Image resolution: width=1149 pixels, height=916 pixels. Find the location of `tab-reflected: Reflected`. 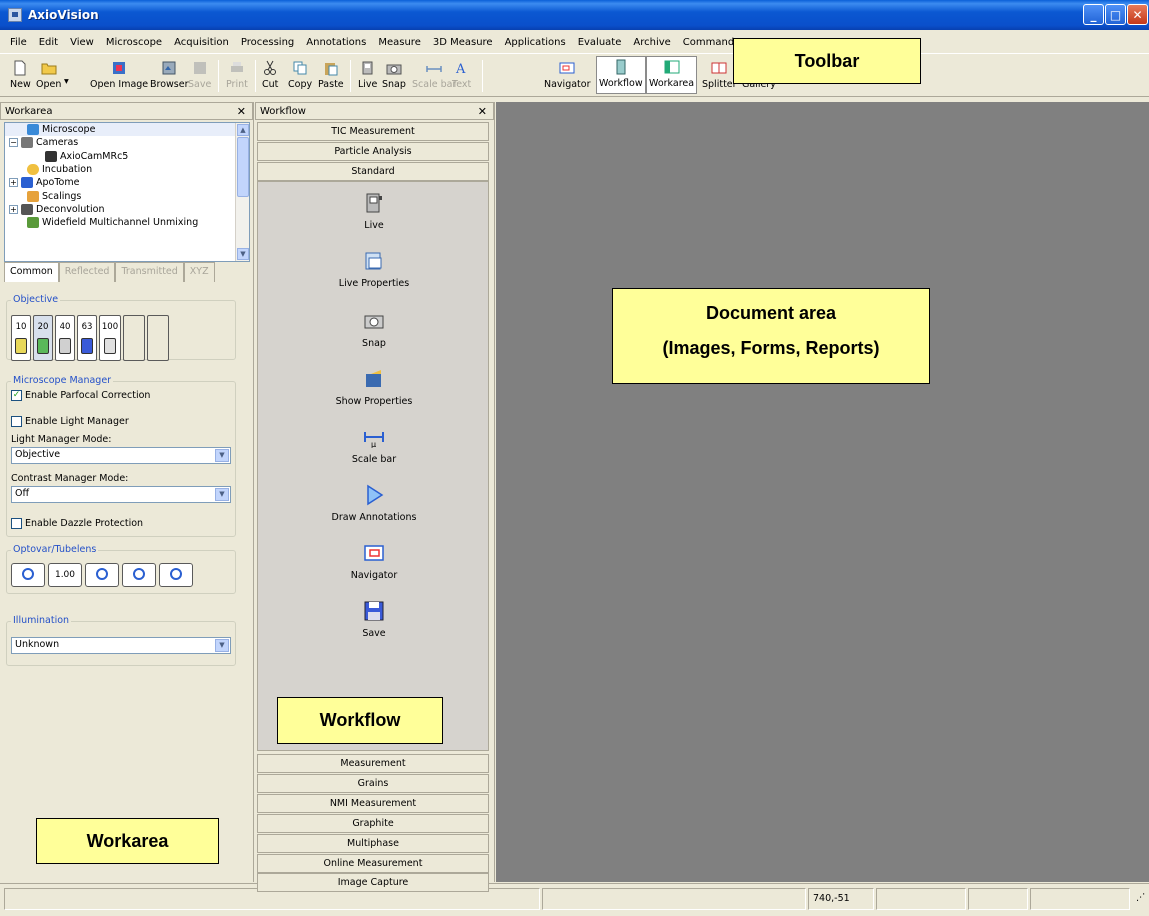

tab-reflected: Reflected is located at coordinates (87, 272).